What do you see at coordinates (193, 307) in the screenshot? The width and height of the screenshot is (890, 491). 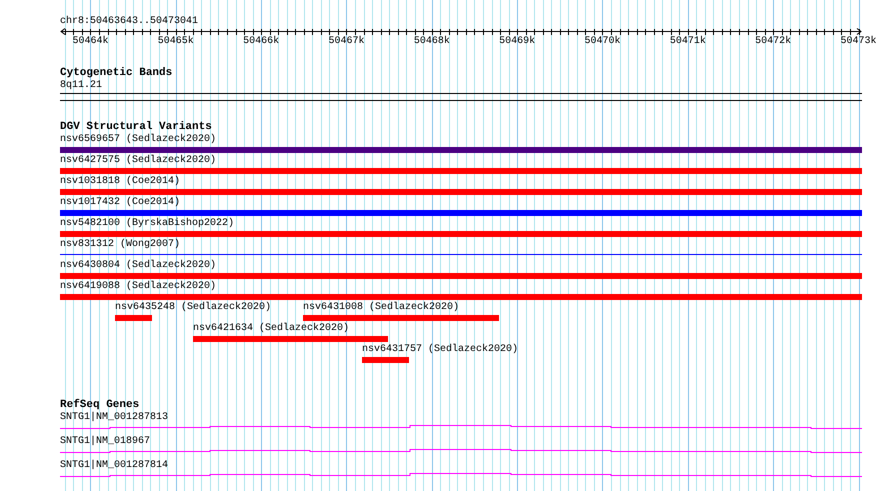 I see `variant-label: nsv6435248 (Sedlazeck2020)` at bounding box center [193, 307].